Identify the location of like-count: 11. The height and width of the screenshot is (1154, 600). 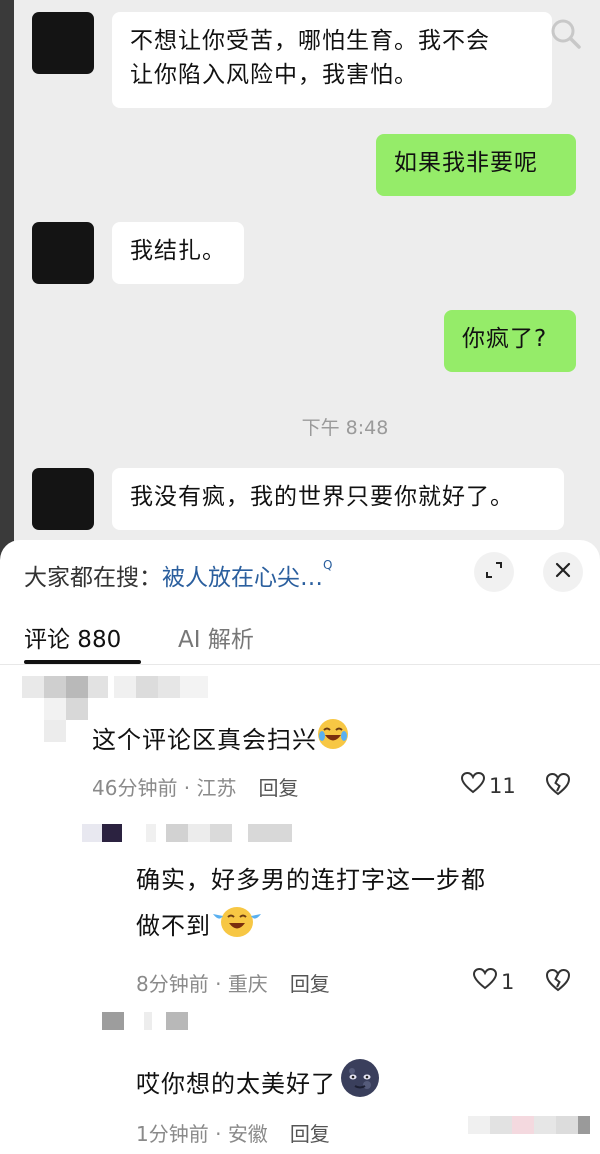
(502, 785).